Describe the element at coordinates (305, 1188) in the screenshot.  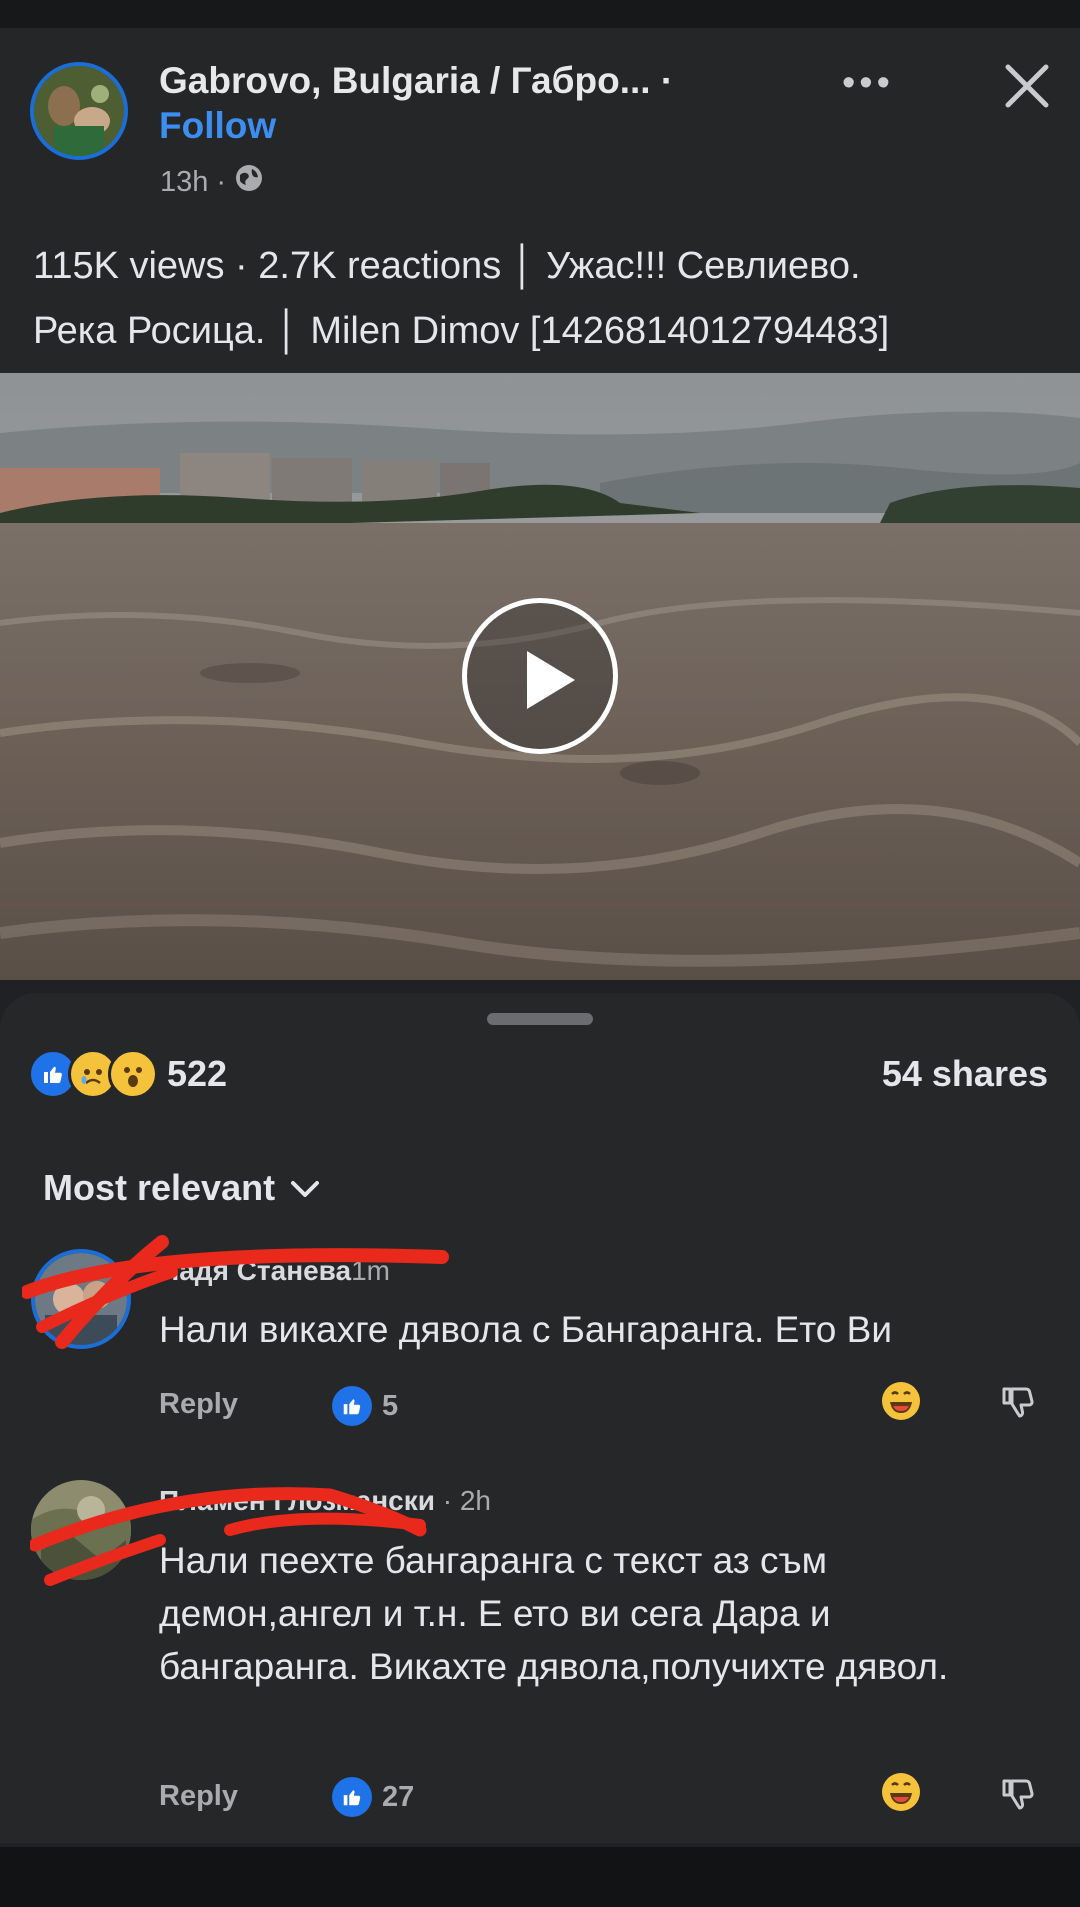
I see `chevron-down-icon` at that location.